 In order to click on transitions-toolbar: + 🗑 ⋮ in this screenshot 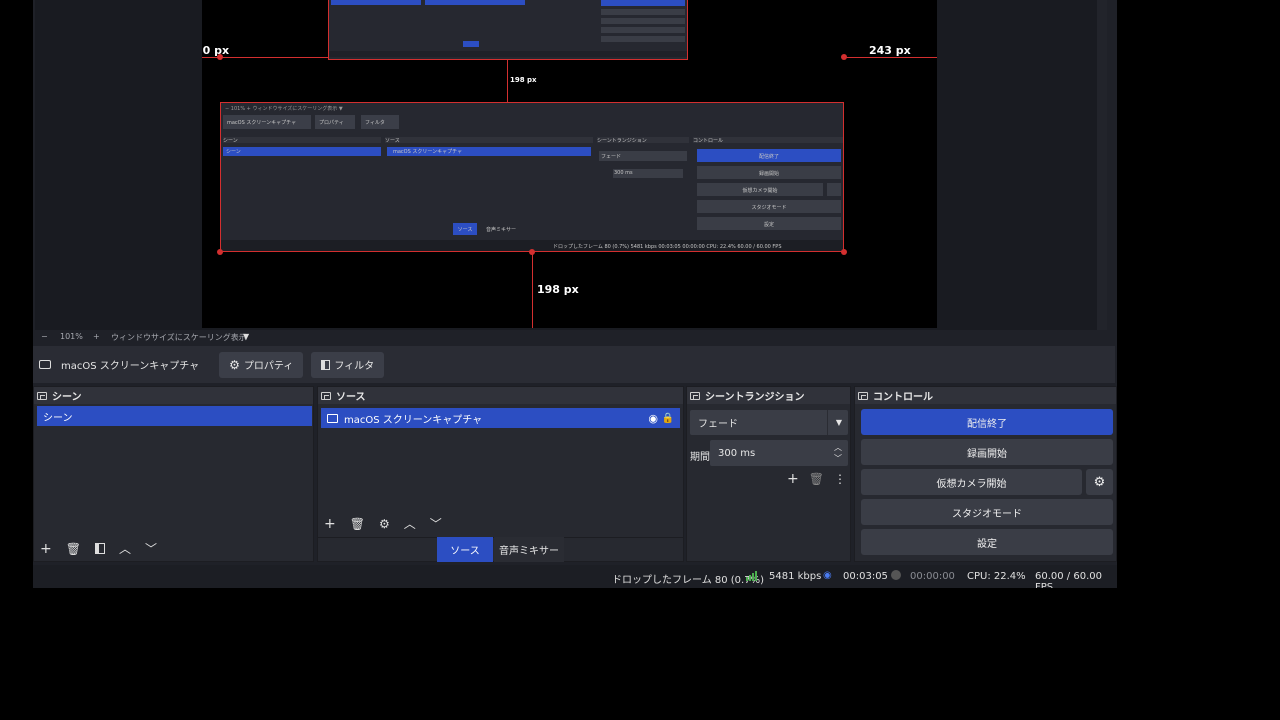, I will do `click(816, 479)`.